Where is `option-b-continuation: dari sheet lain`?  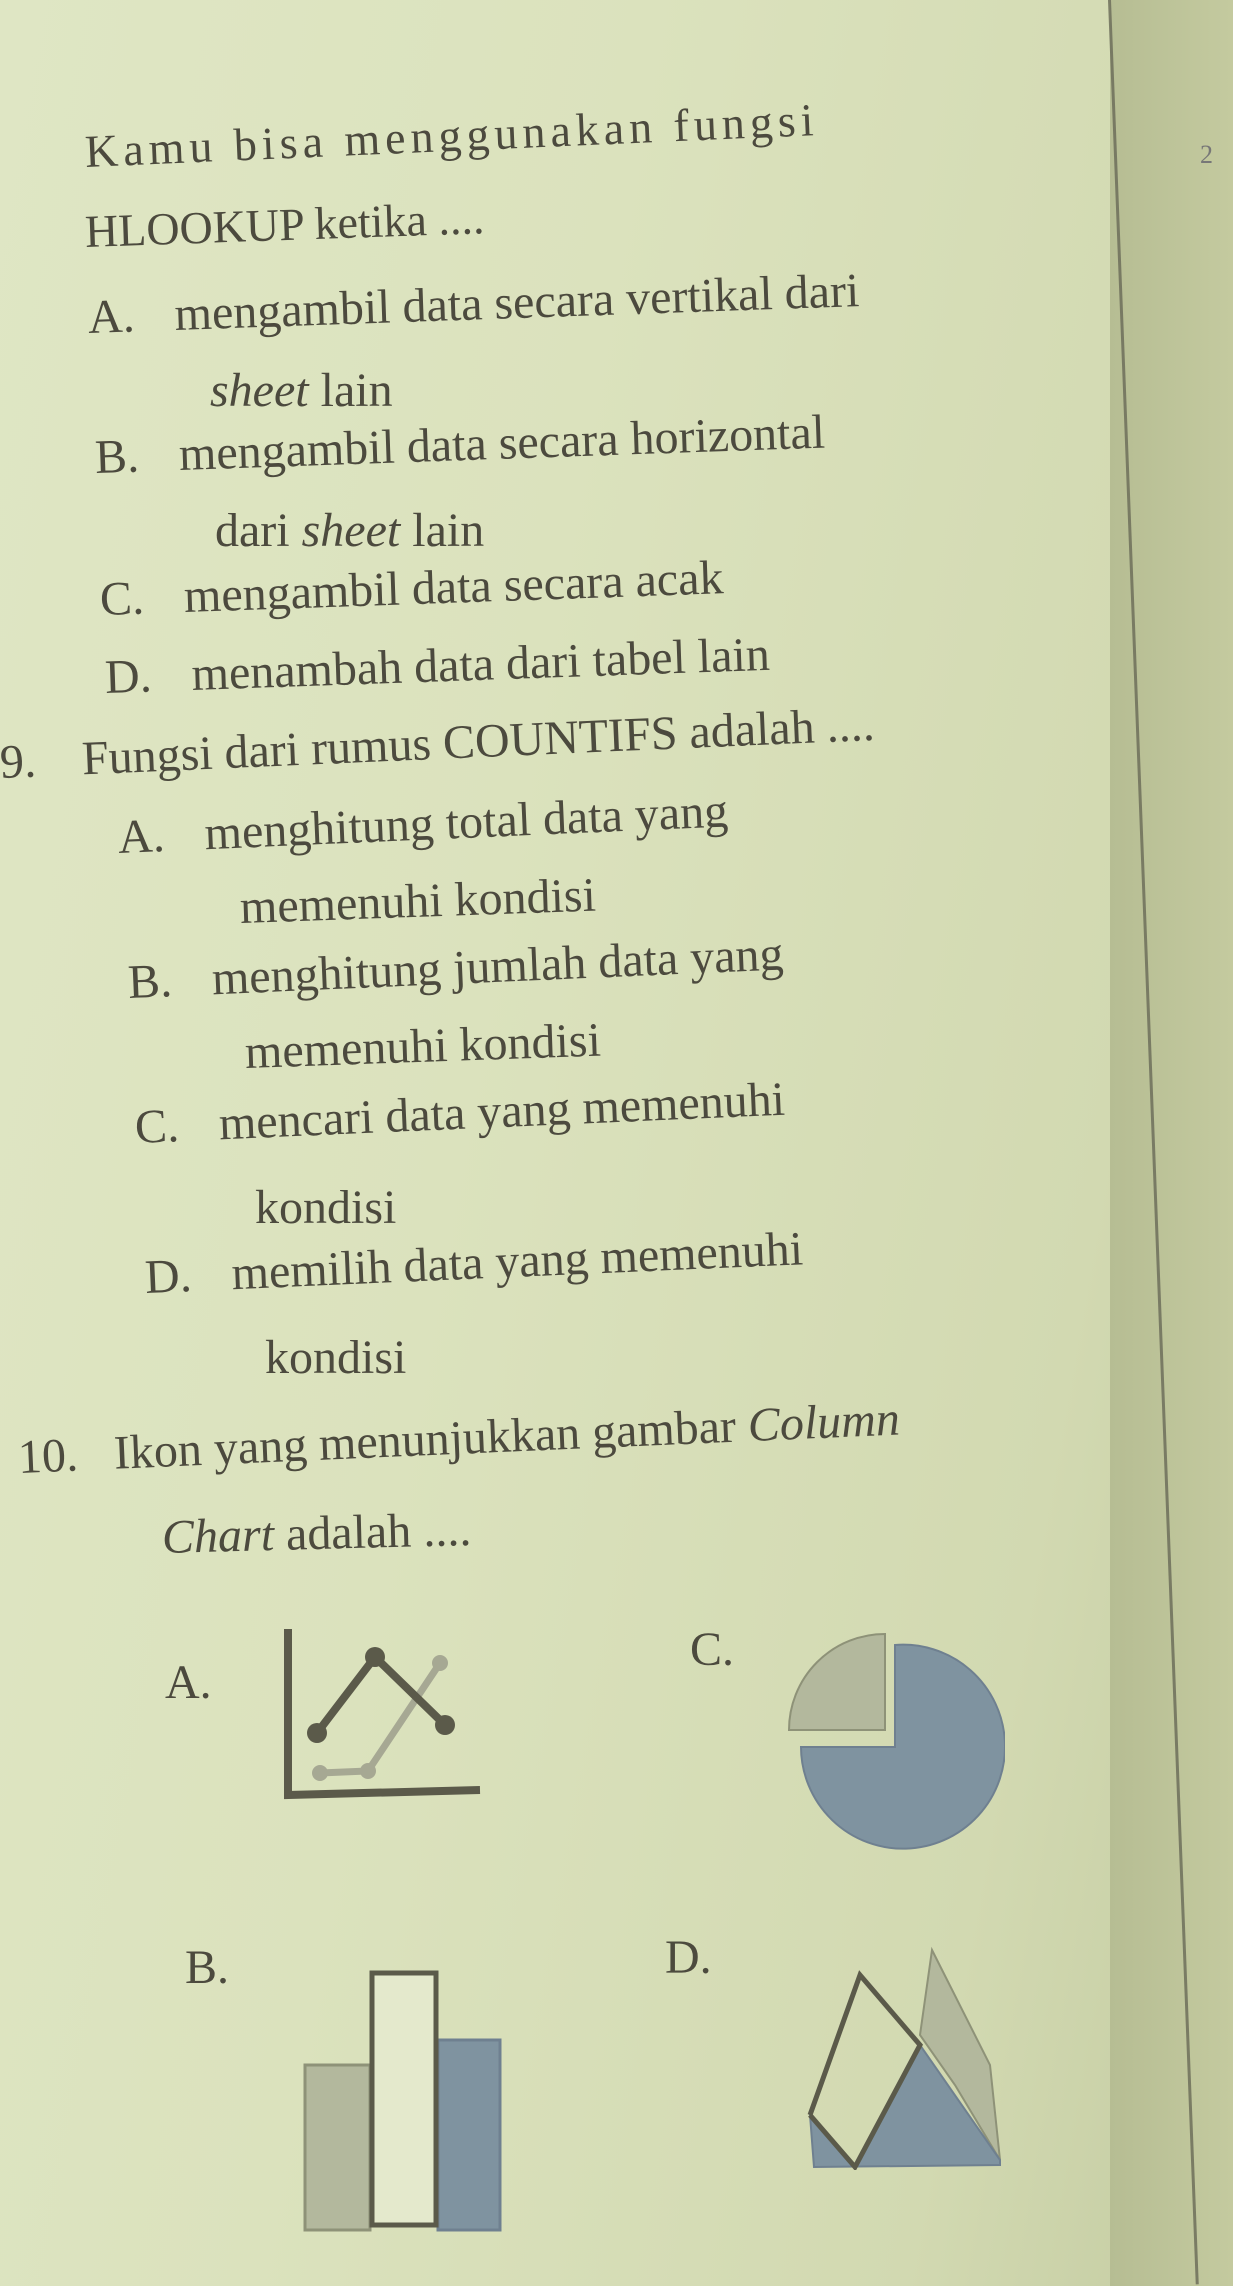
option-b-continuation: dari sheet lain is located at coordinates (349, 530).